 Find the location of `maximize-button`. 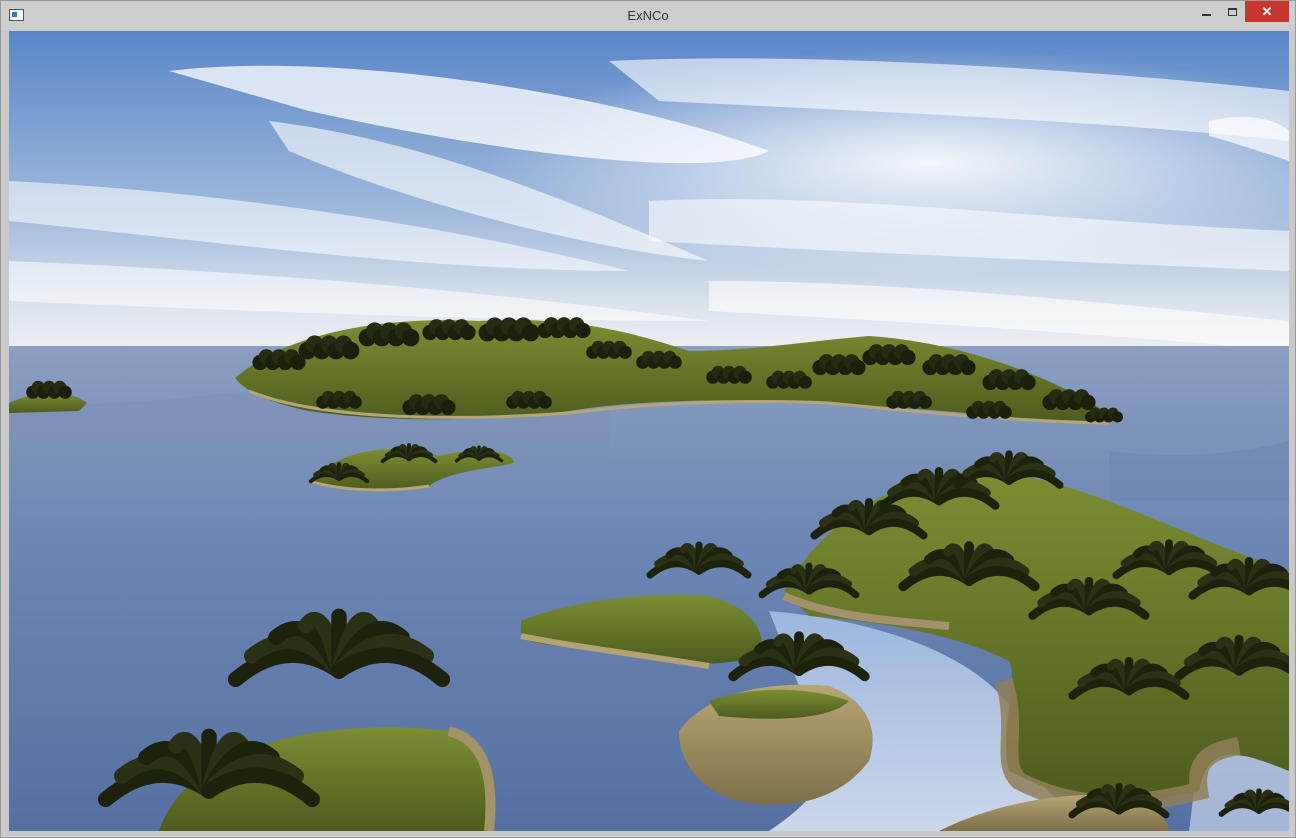

maximize-button is located at coordinates (1232, 11).